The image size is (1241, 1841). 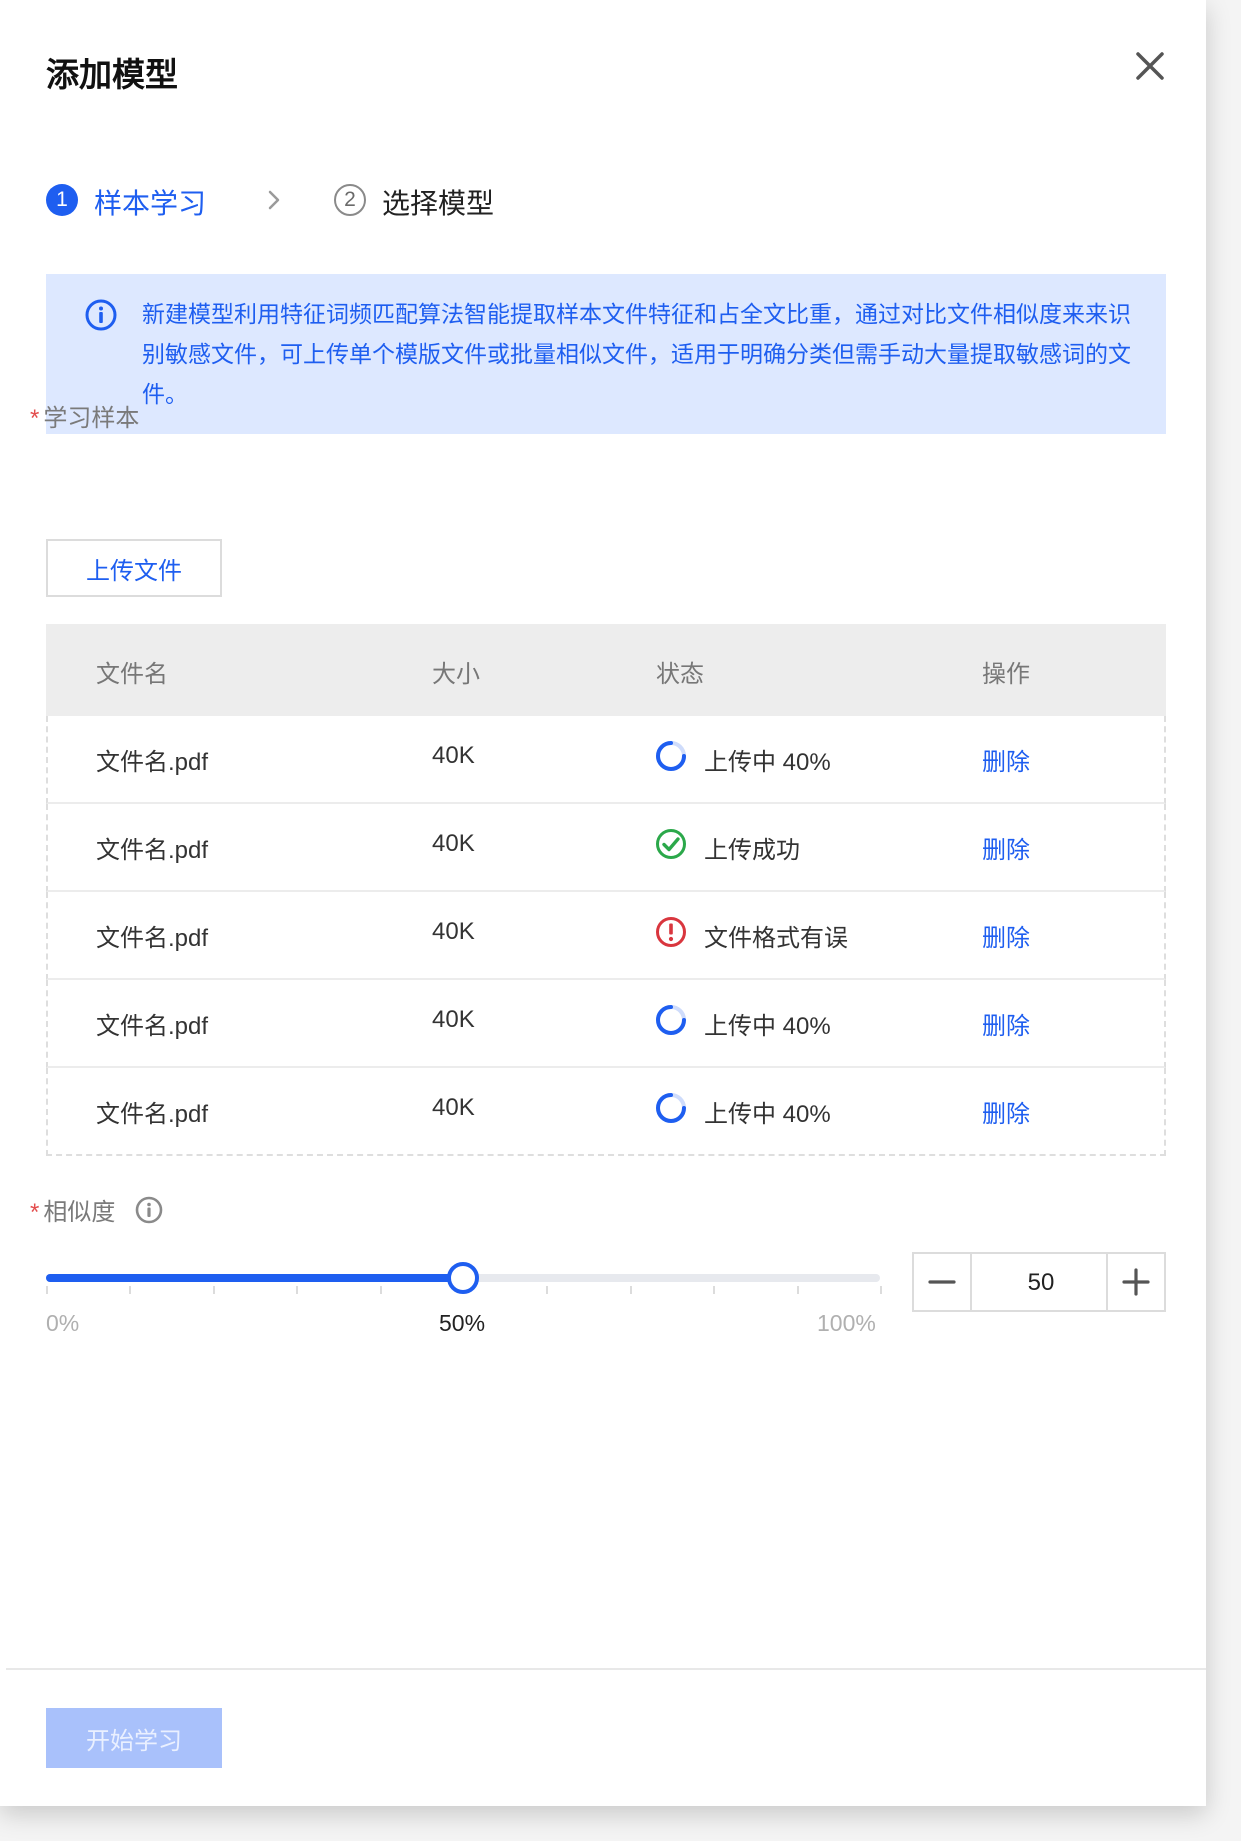 I want to click on footer-divider, so click(x=606, y=1669).